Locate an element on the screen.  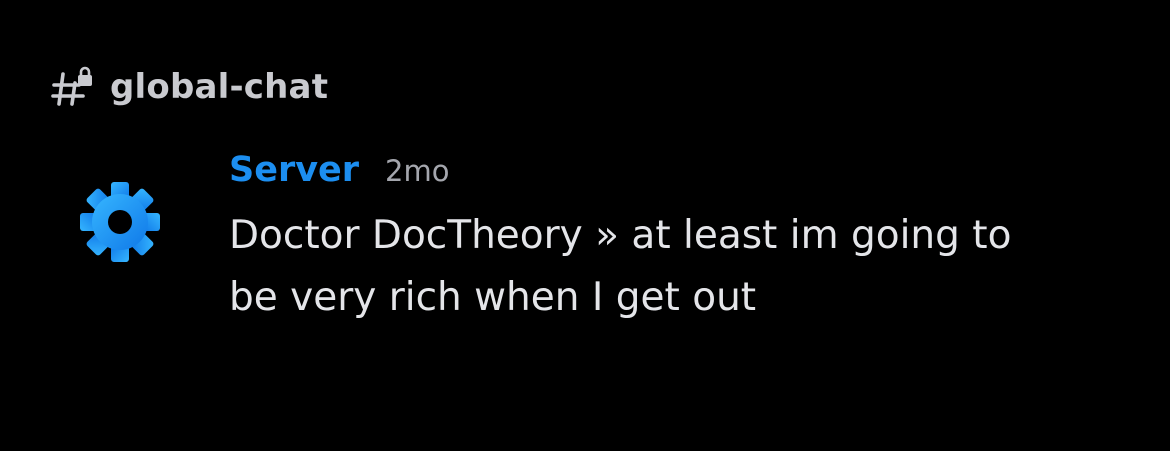
avatar is located at coordinates (120, 222).